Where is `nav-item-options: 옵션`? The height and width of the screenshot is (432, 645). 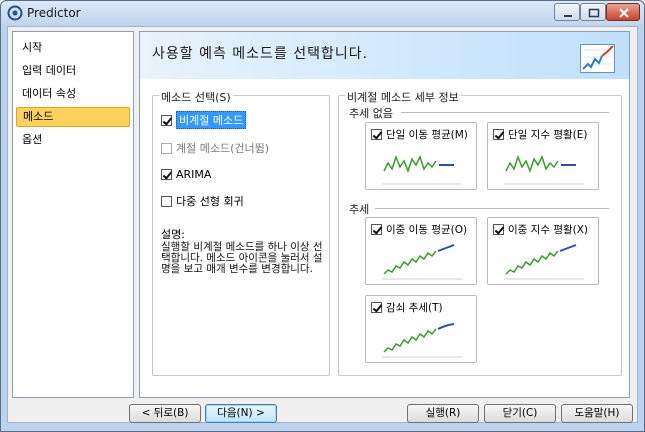
nav-item-options: 옵션 is located at coordinates (73, 140).